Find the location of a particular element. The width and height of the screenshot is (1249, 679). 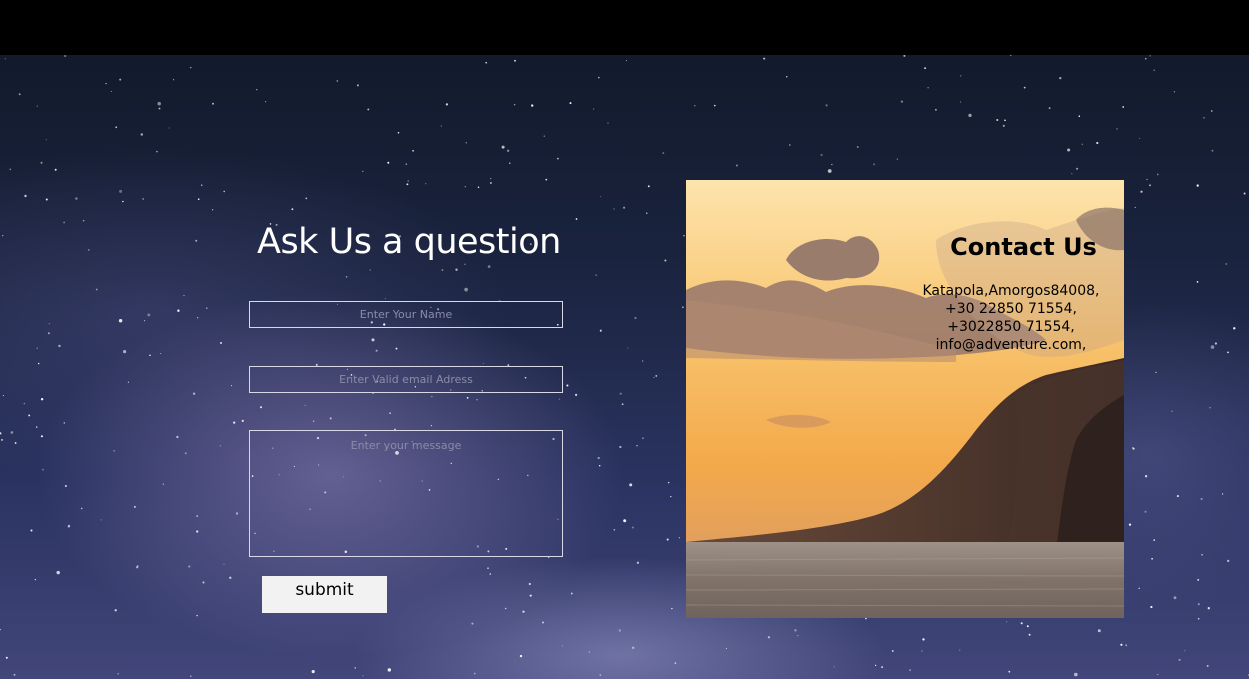

submit-button: submit is located at coordinates (324, 594).